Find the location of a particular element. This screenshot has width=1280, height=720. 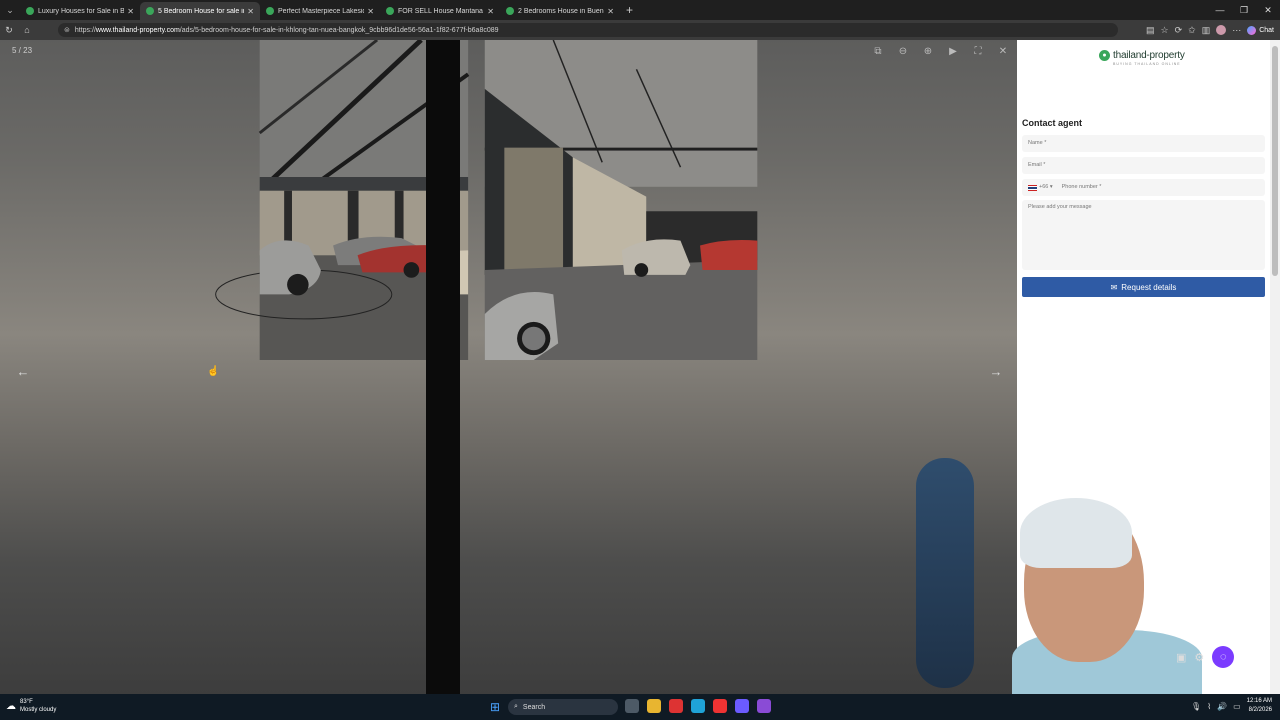

discord-icon is located at coordinates (742, 706).